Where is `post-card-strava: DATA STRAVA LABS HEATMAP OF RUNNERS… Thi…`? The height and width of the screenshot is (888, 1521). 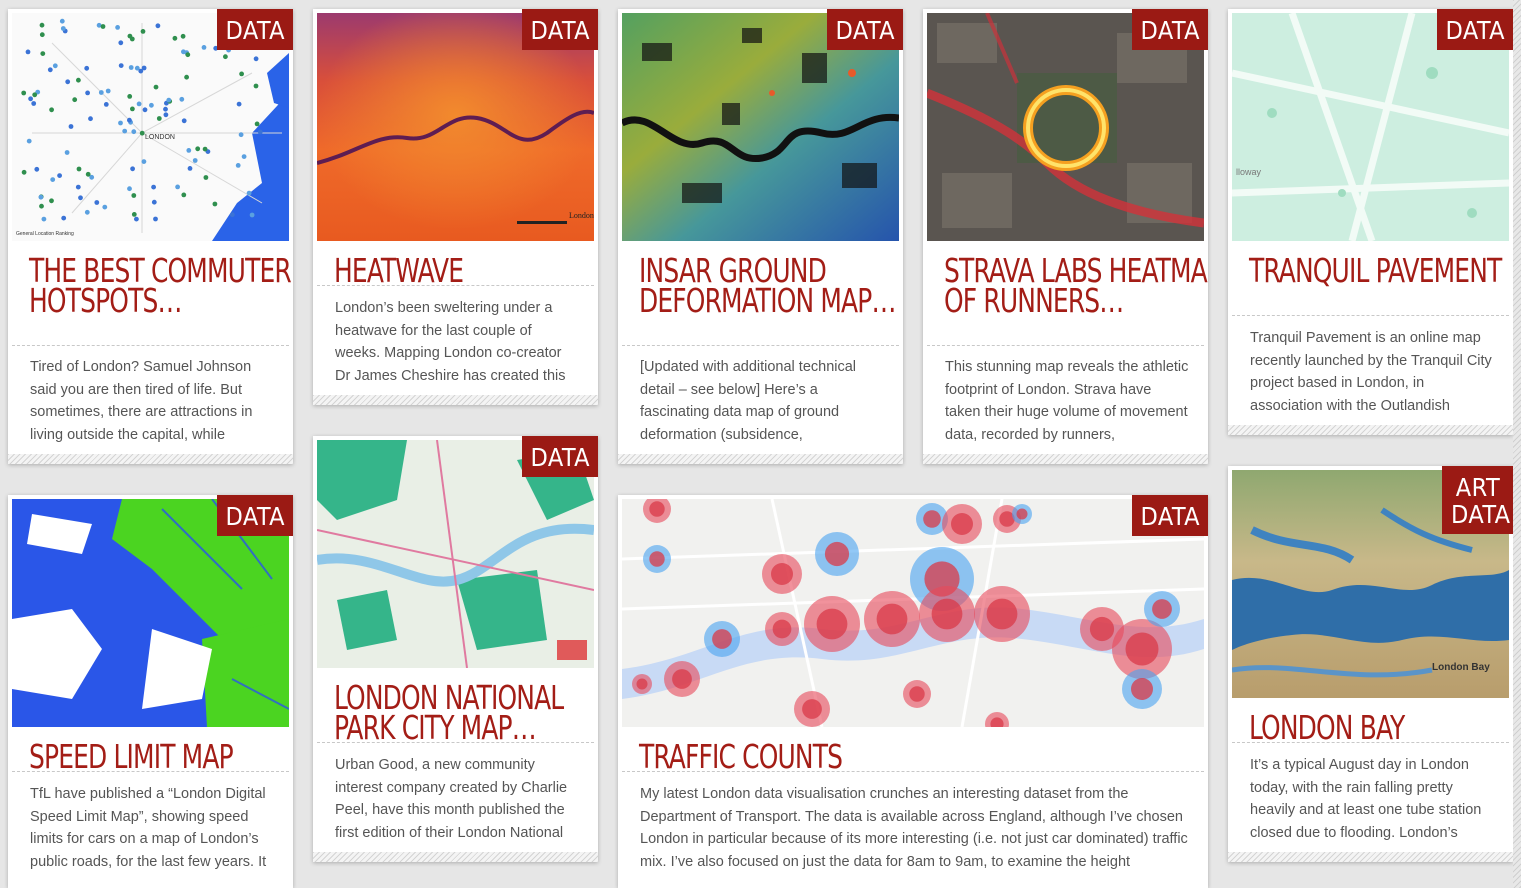 post-card-strava: DATA STRAVA LABS HEATMAP OF RUNNERS… Thi… is located at coordinates (1065, 236).